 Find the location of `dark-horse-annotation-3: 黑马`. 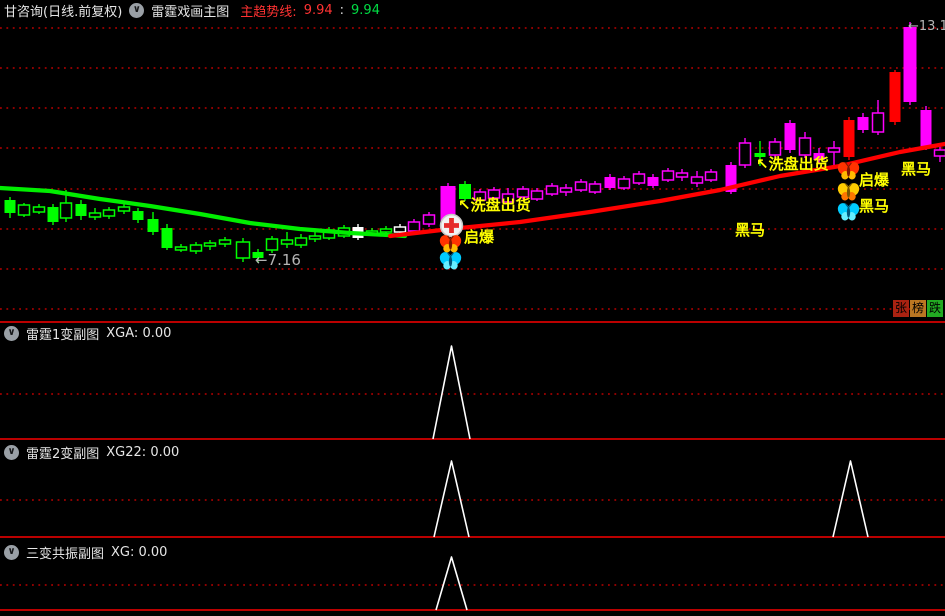

dark-horse-annotation-3: 黑马 is located at coordinates (916, 169).